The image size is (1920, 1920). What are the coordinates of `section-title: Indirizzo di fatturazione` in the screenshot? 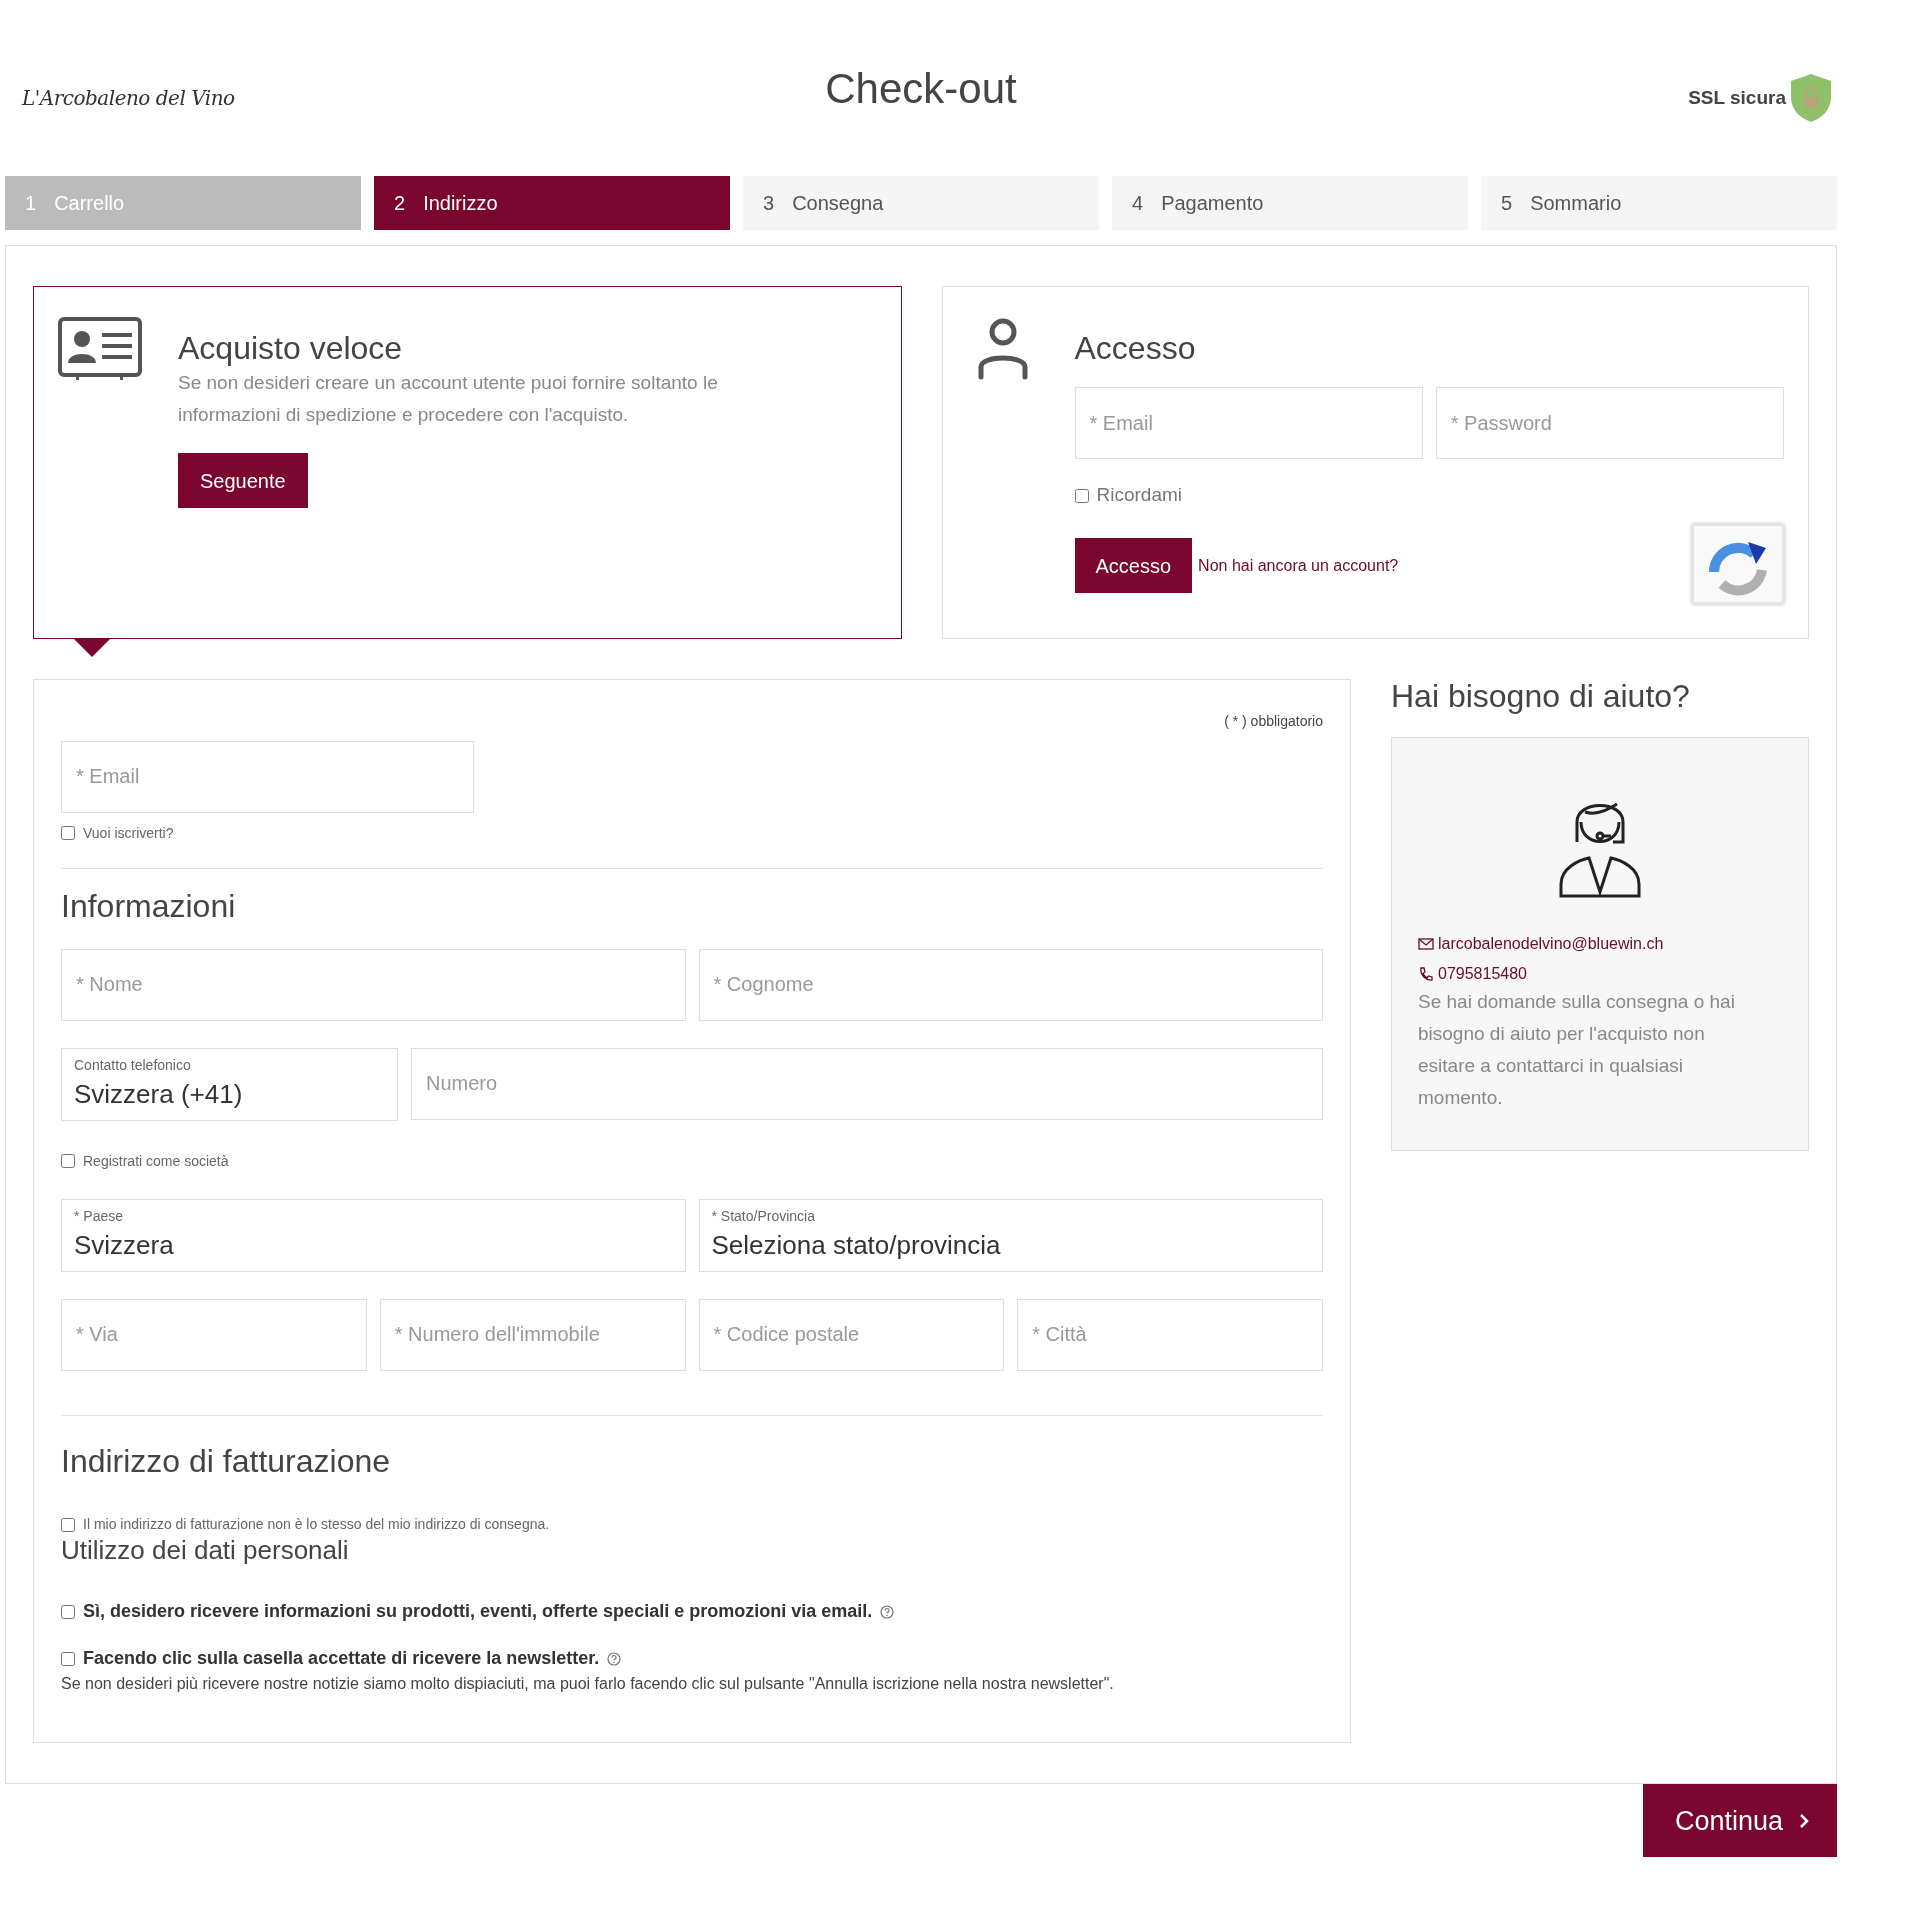 It's located at (226, 1461).